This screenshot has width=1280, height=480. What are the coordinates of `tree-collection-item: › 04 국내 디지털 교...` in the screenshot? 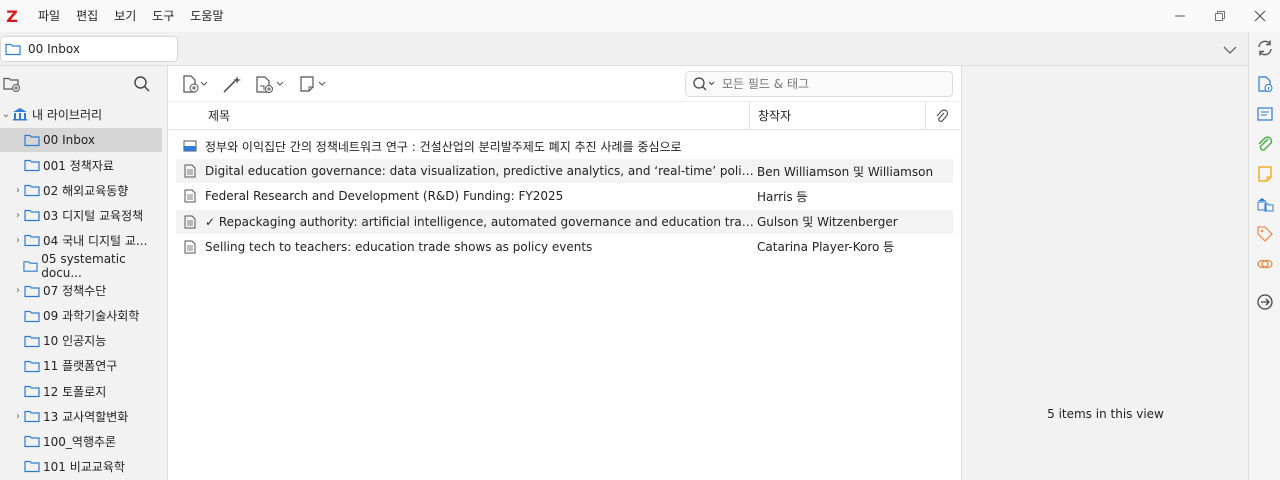 It's located at (81, 240).